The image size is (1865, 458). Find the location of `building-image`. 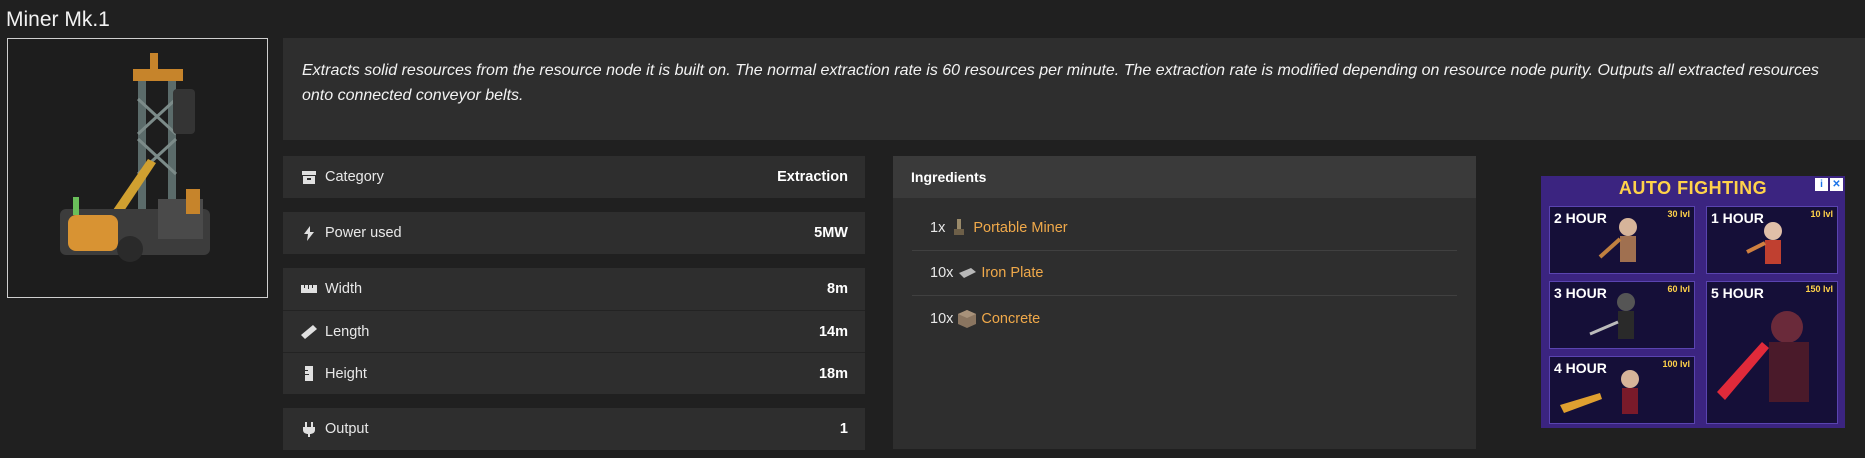

building-image is located at coordinates (137, 168).